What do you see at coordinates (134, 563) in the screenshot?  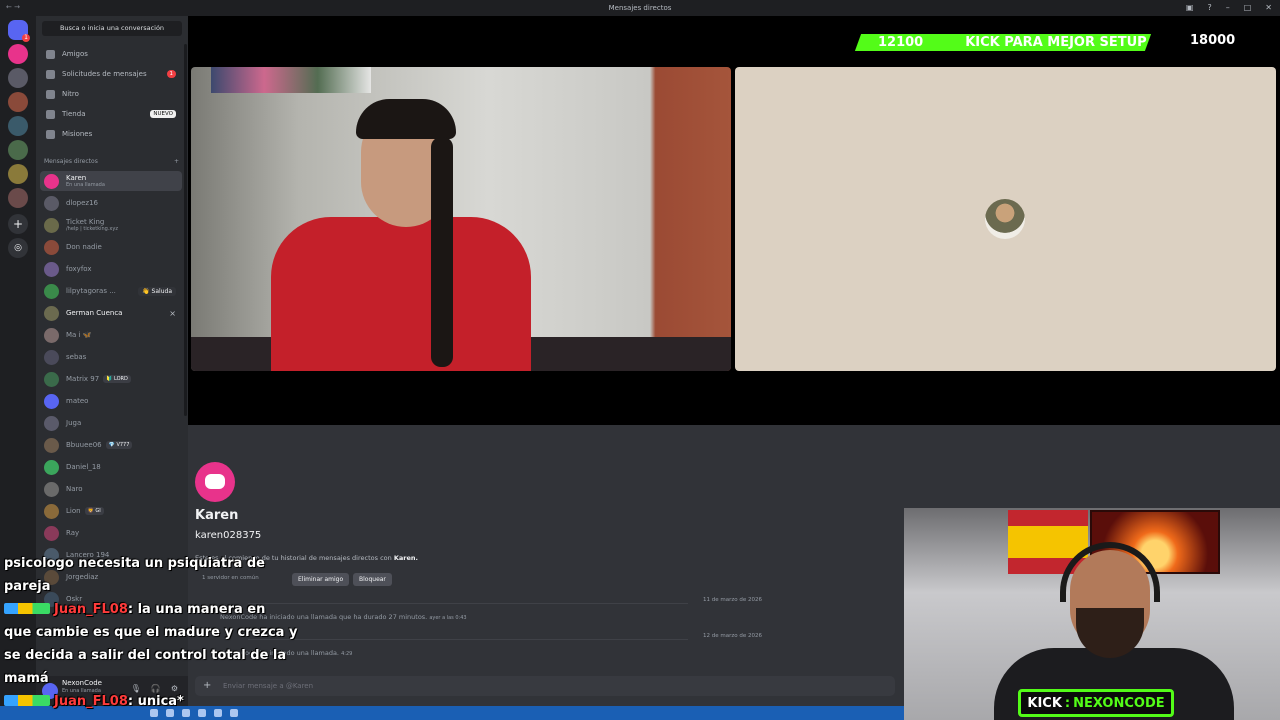 I see `chat-text: psicologo necesita un psiquiatra de` at bounding box center [134, 563].